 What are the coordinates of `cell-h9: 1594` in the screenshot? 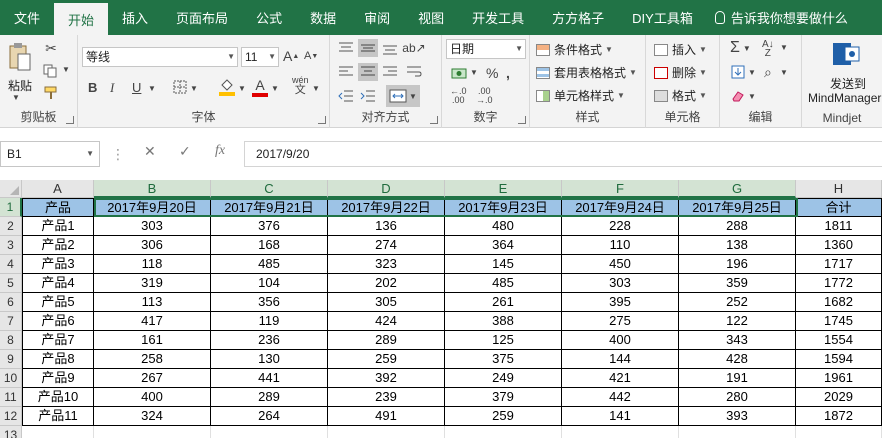 It's located at (839, 359).